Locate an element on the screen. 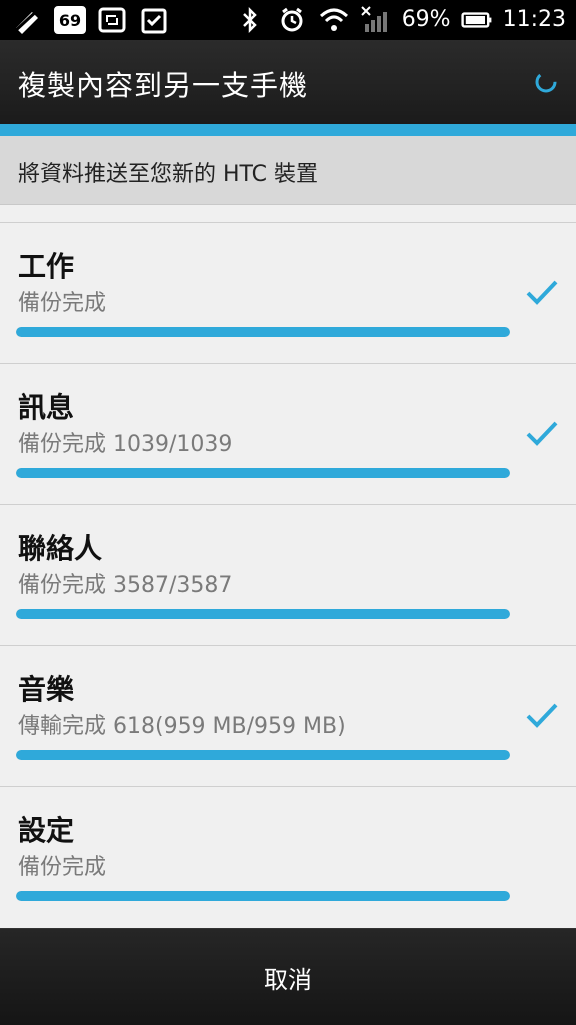 Image resolution: width=576 pixels, height=1025 pixels. status-left-icons: 69 is located at coordinates (91, 20).